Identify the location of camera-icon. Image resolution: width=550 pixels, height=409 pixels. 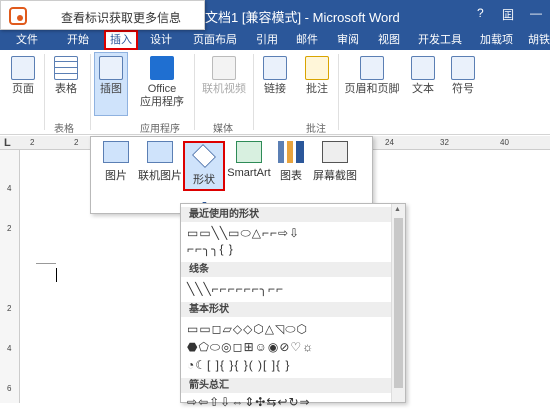
(335, 152).